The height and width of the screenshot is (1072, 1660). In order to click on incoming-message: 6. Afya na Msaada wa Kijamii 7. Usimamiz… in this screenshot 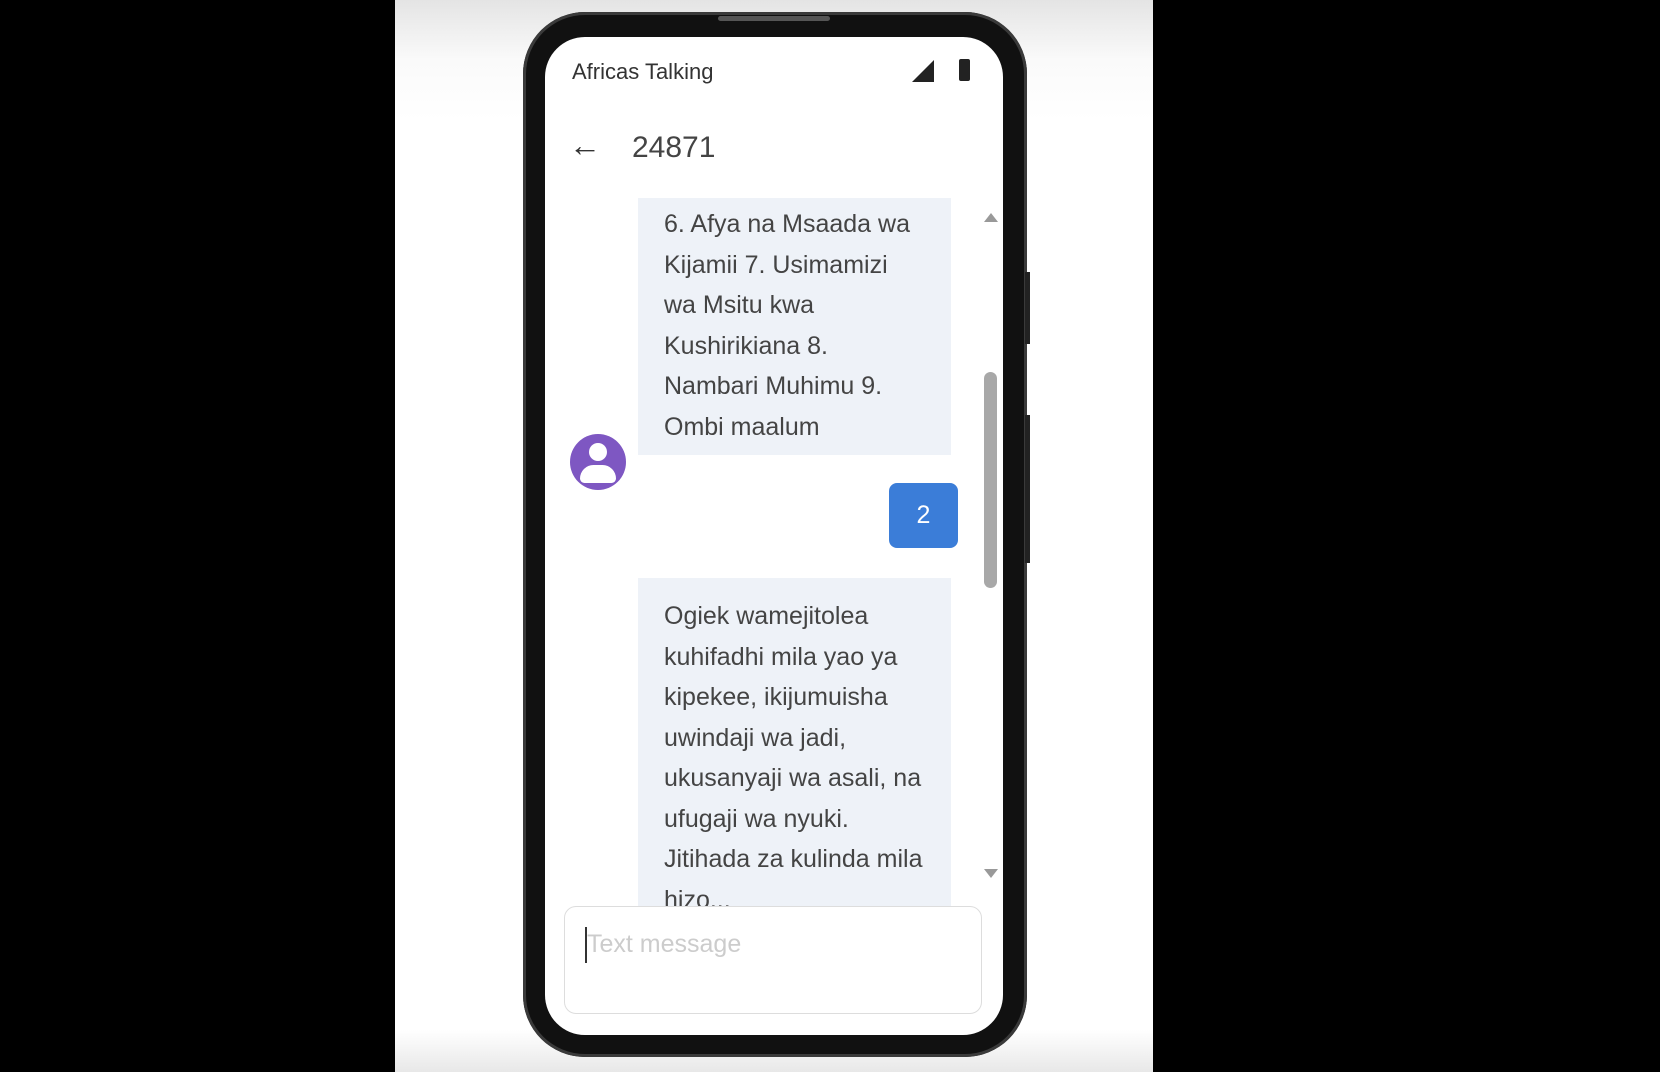, I will do `click(794, 326)`.